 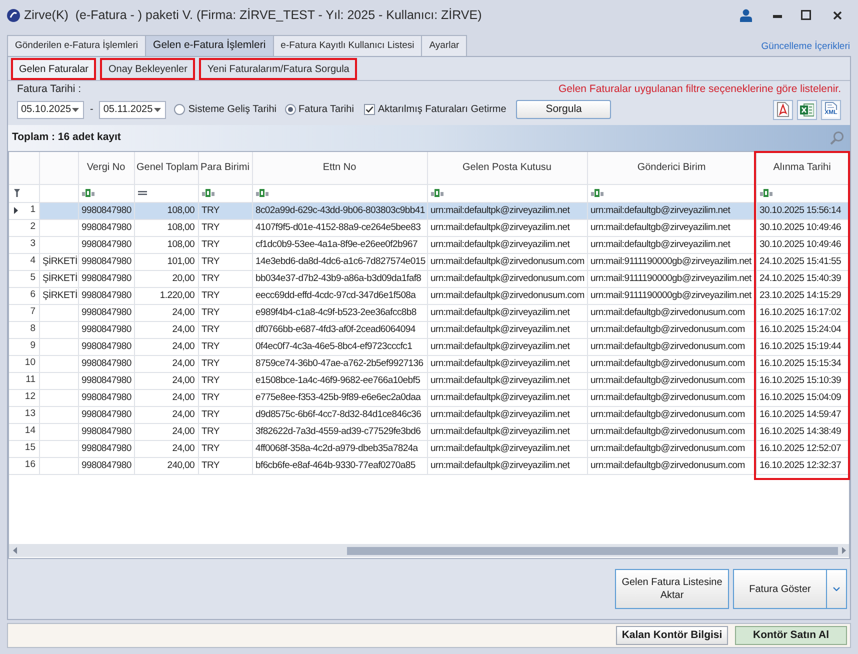 What do you see at coordinates (428, 227) in the screenshot?
I see `table-row: 2 9980847980 108,00 TRY 4107f9f5-d01e-4152-88a9-ce264e5bee83 urn:mail:defaultpk@zirveyazilim.net urn:mail:defaultgb@zirveyazilim.net 30.10.2025 10:49:46` at bounding box center [428, 227].